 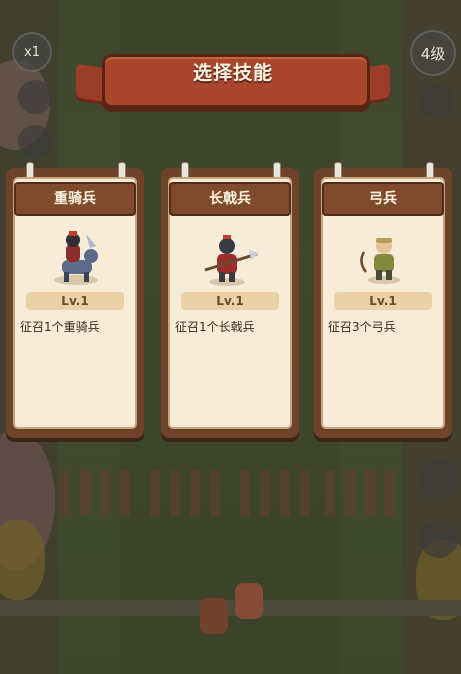 I want to click on archer-icon, so click(x=380, y=261).